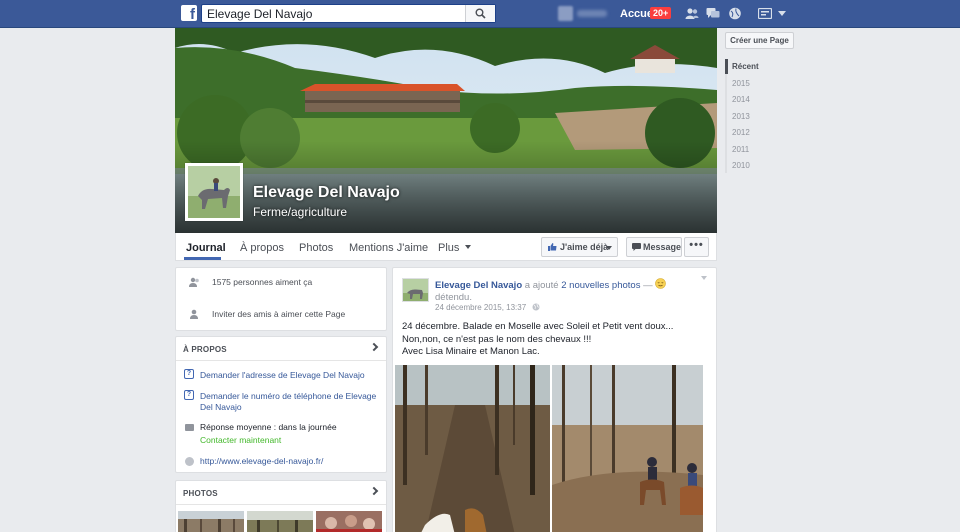 Image resolution: width=960 pixels, height=532 pixels. Describe the element at coordinates (760, 116) in the screenshot. I see `timeline-years-nav: Récent 2015 2014 2013 2012 2011 2010` at that location.